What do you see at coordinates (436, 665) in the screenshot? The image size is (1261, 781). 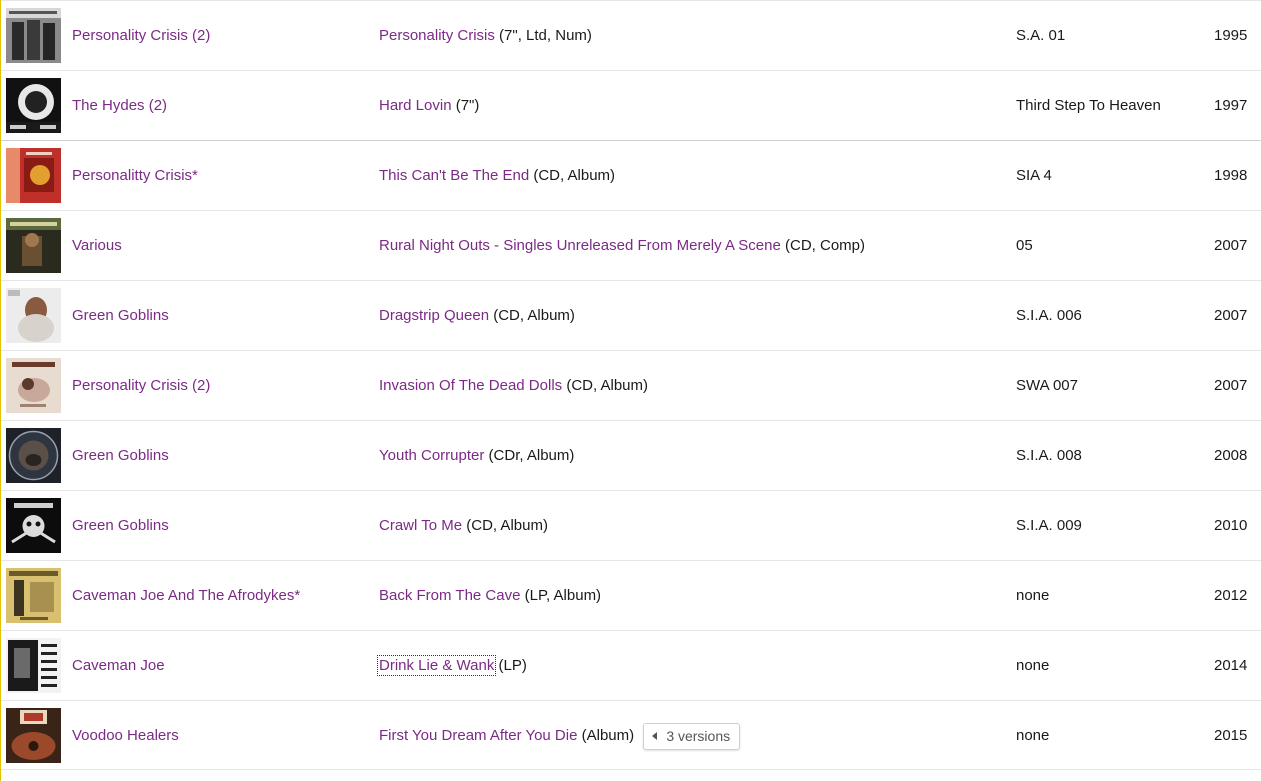 I see `release-title-link: Drink Lie & Wank` at bounding box center [436, 665].